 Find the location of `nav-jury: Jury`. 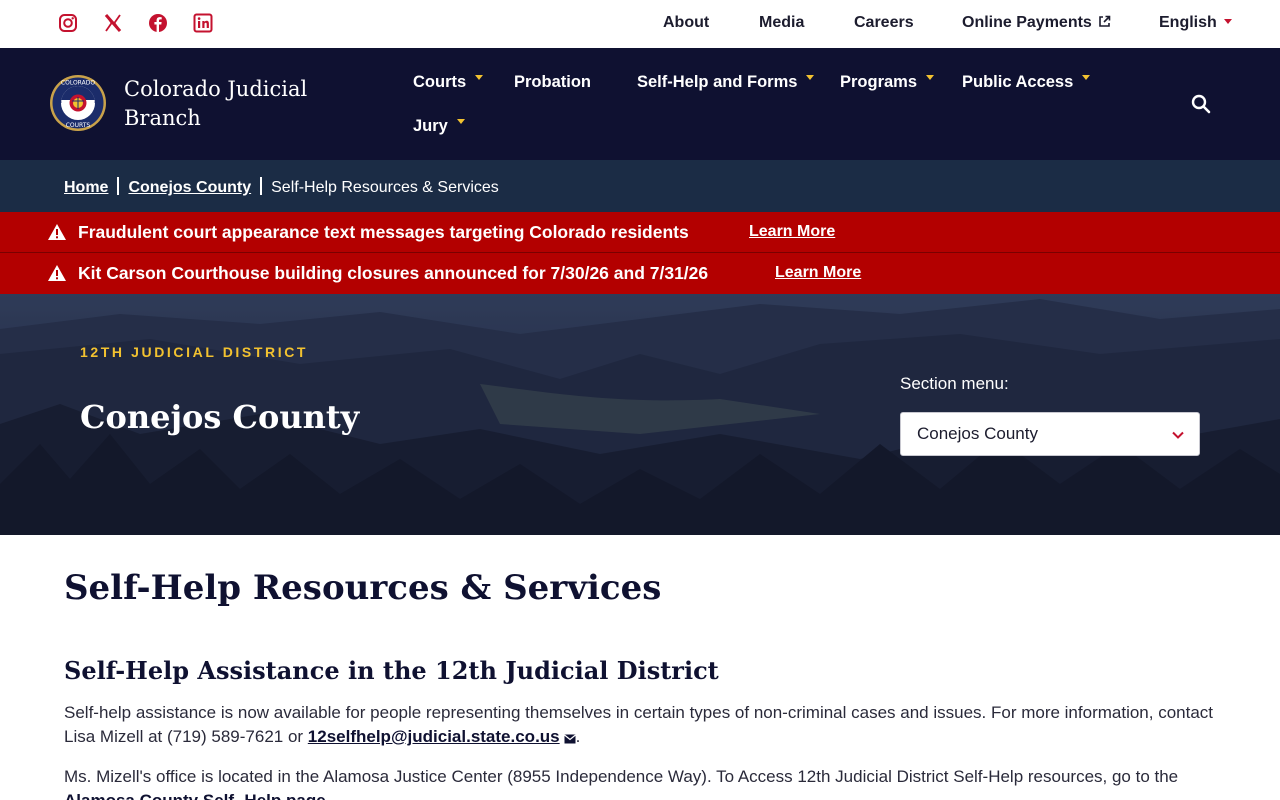

nav-jury: Jury is located at coordinates (439, 126).